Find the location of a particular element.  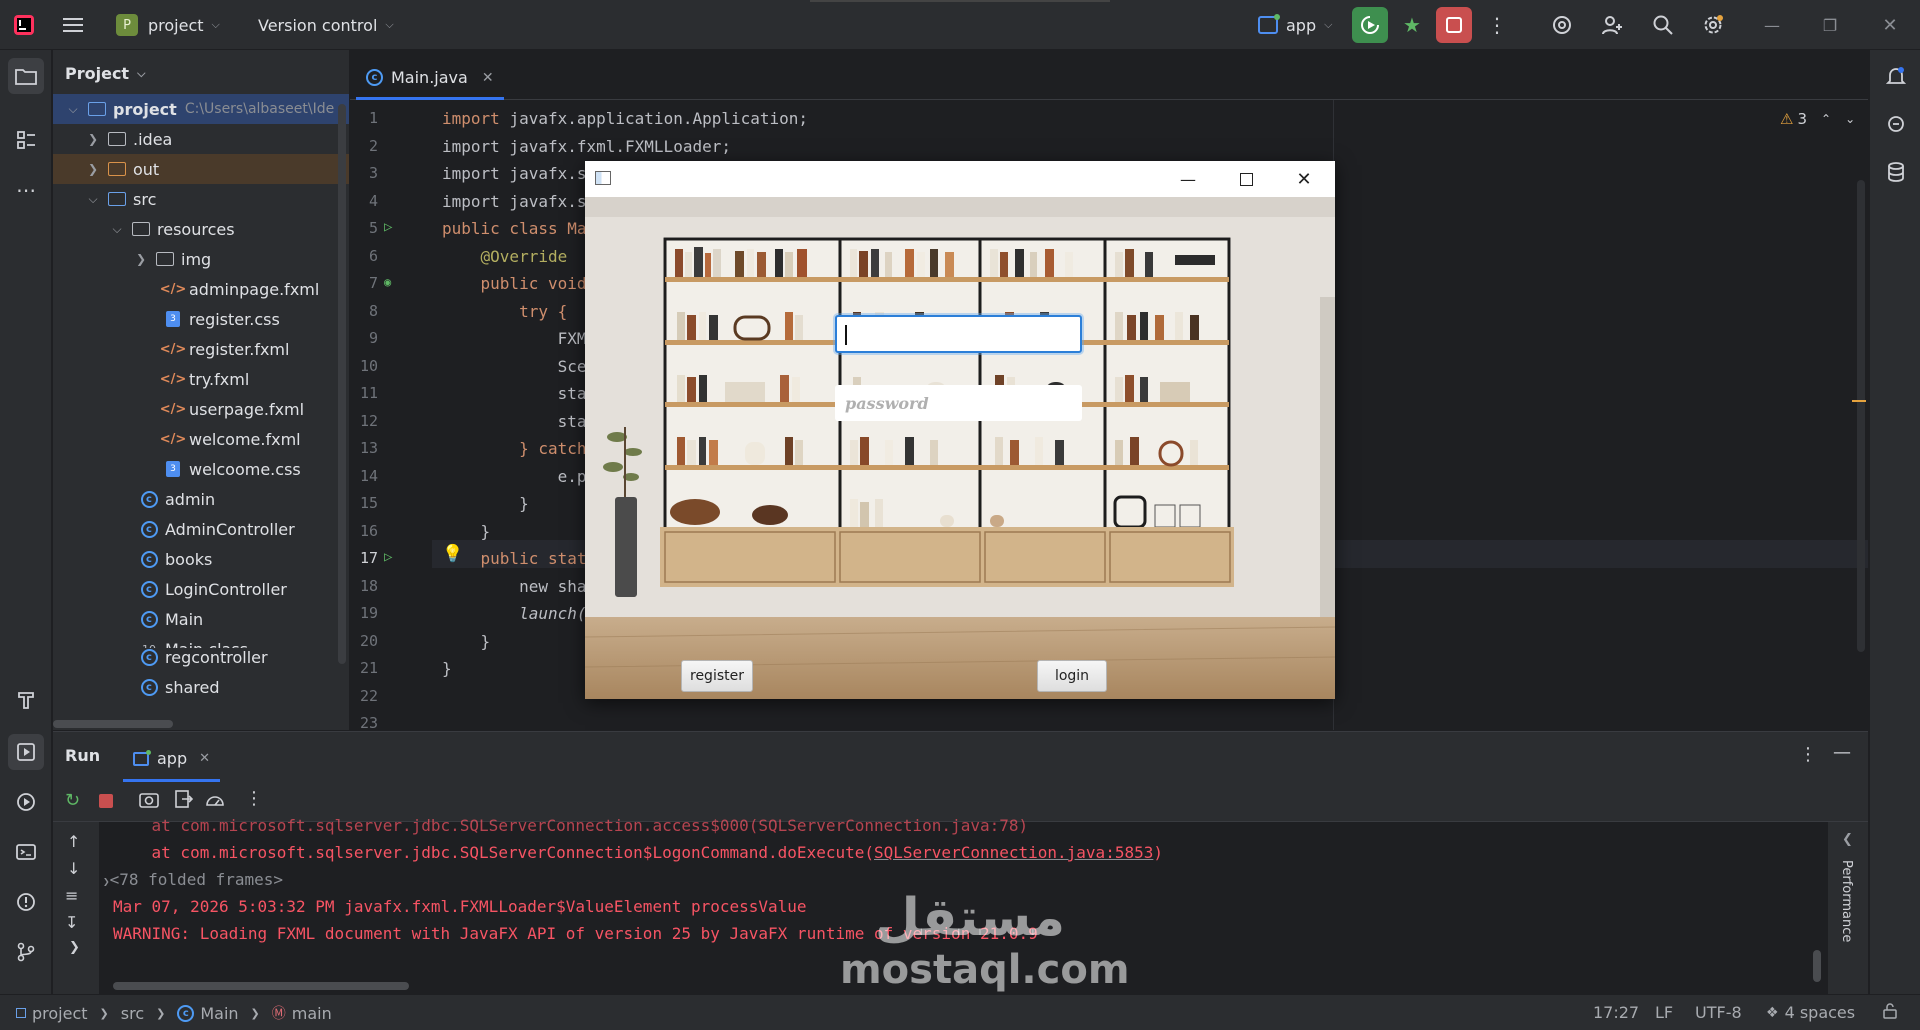

login-button: login is located at coordinates (1072, 676).